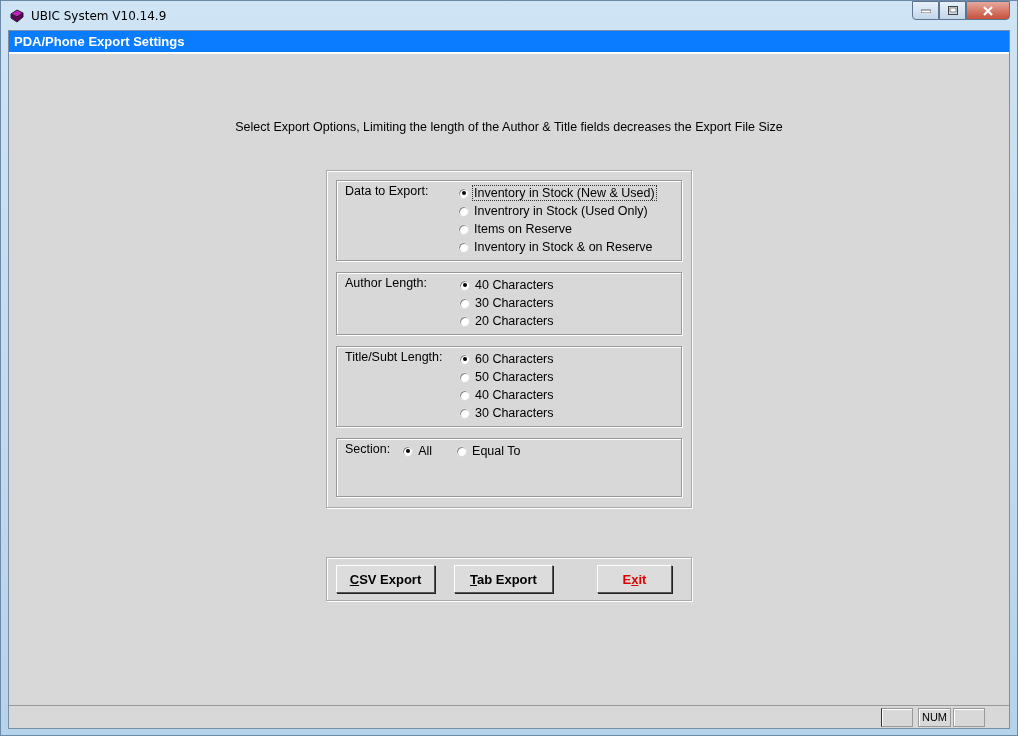 This screenshot has height=736, width=1018. I want to click on maximize-icon, so click(952, 10).